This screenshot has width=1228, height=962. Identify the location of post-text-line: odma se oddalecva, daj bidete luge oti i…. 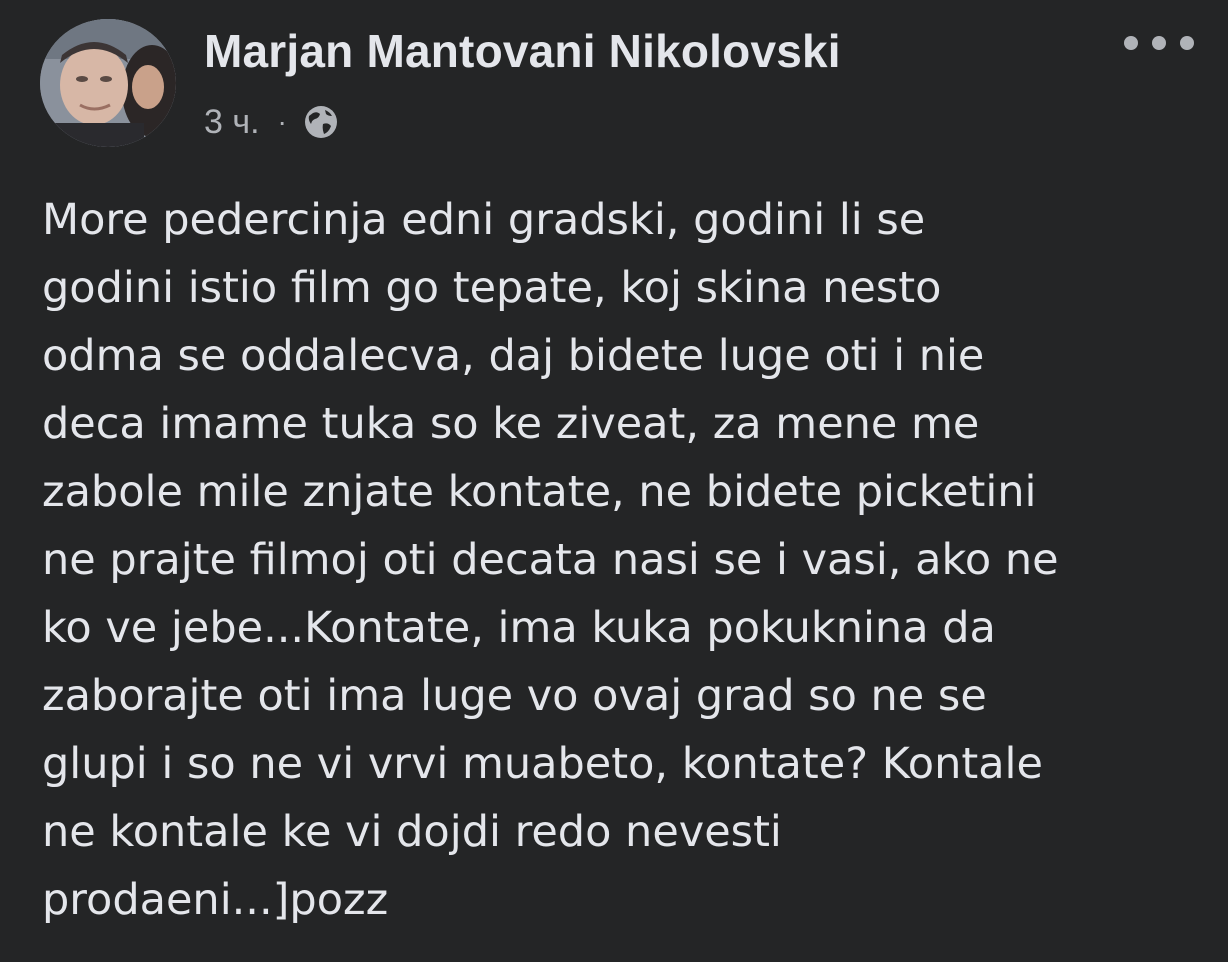
(513, 356).